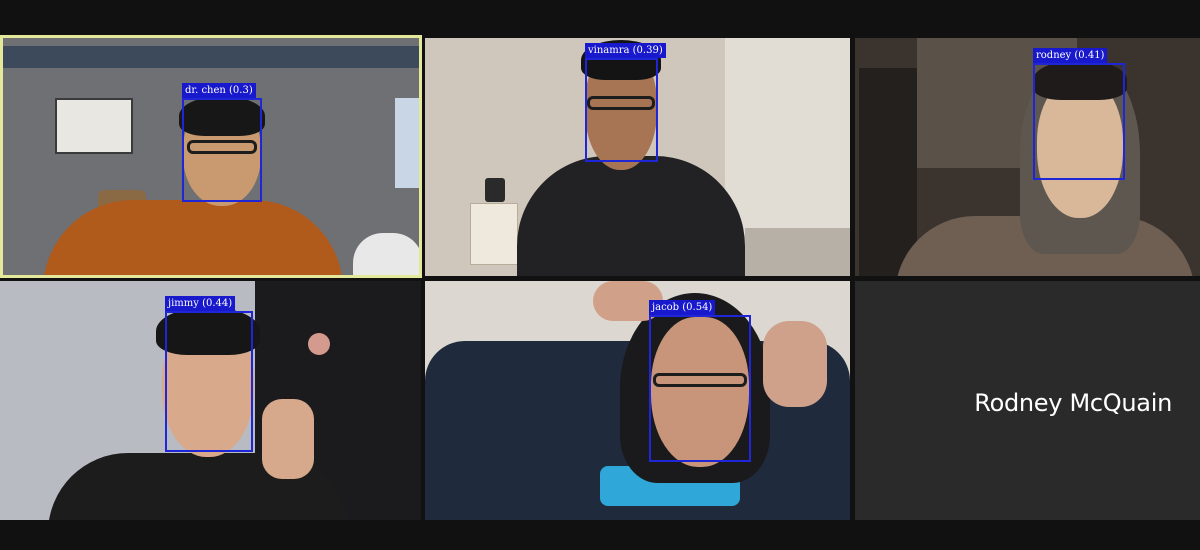 The width and height of the screenshot is (1200, 550). I want to click on detection-label: jacob (0.54), so click(682, 307).